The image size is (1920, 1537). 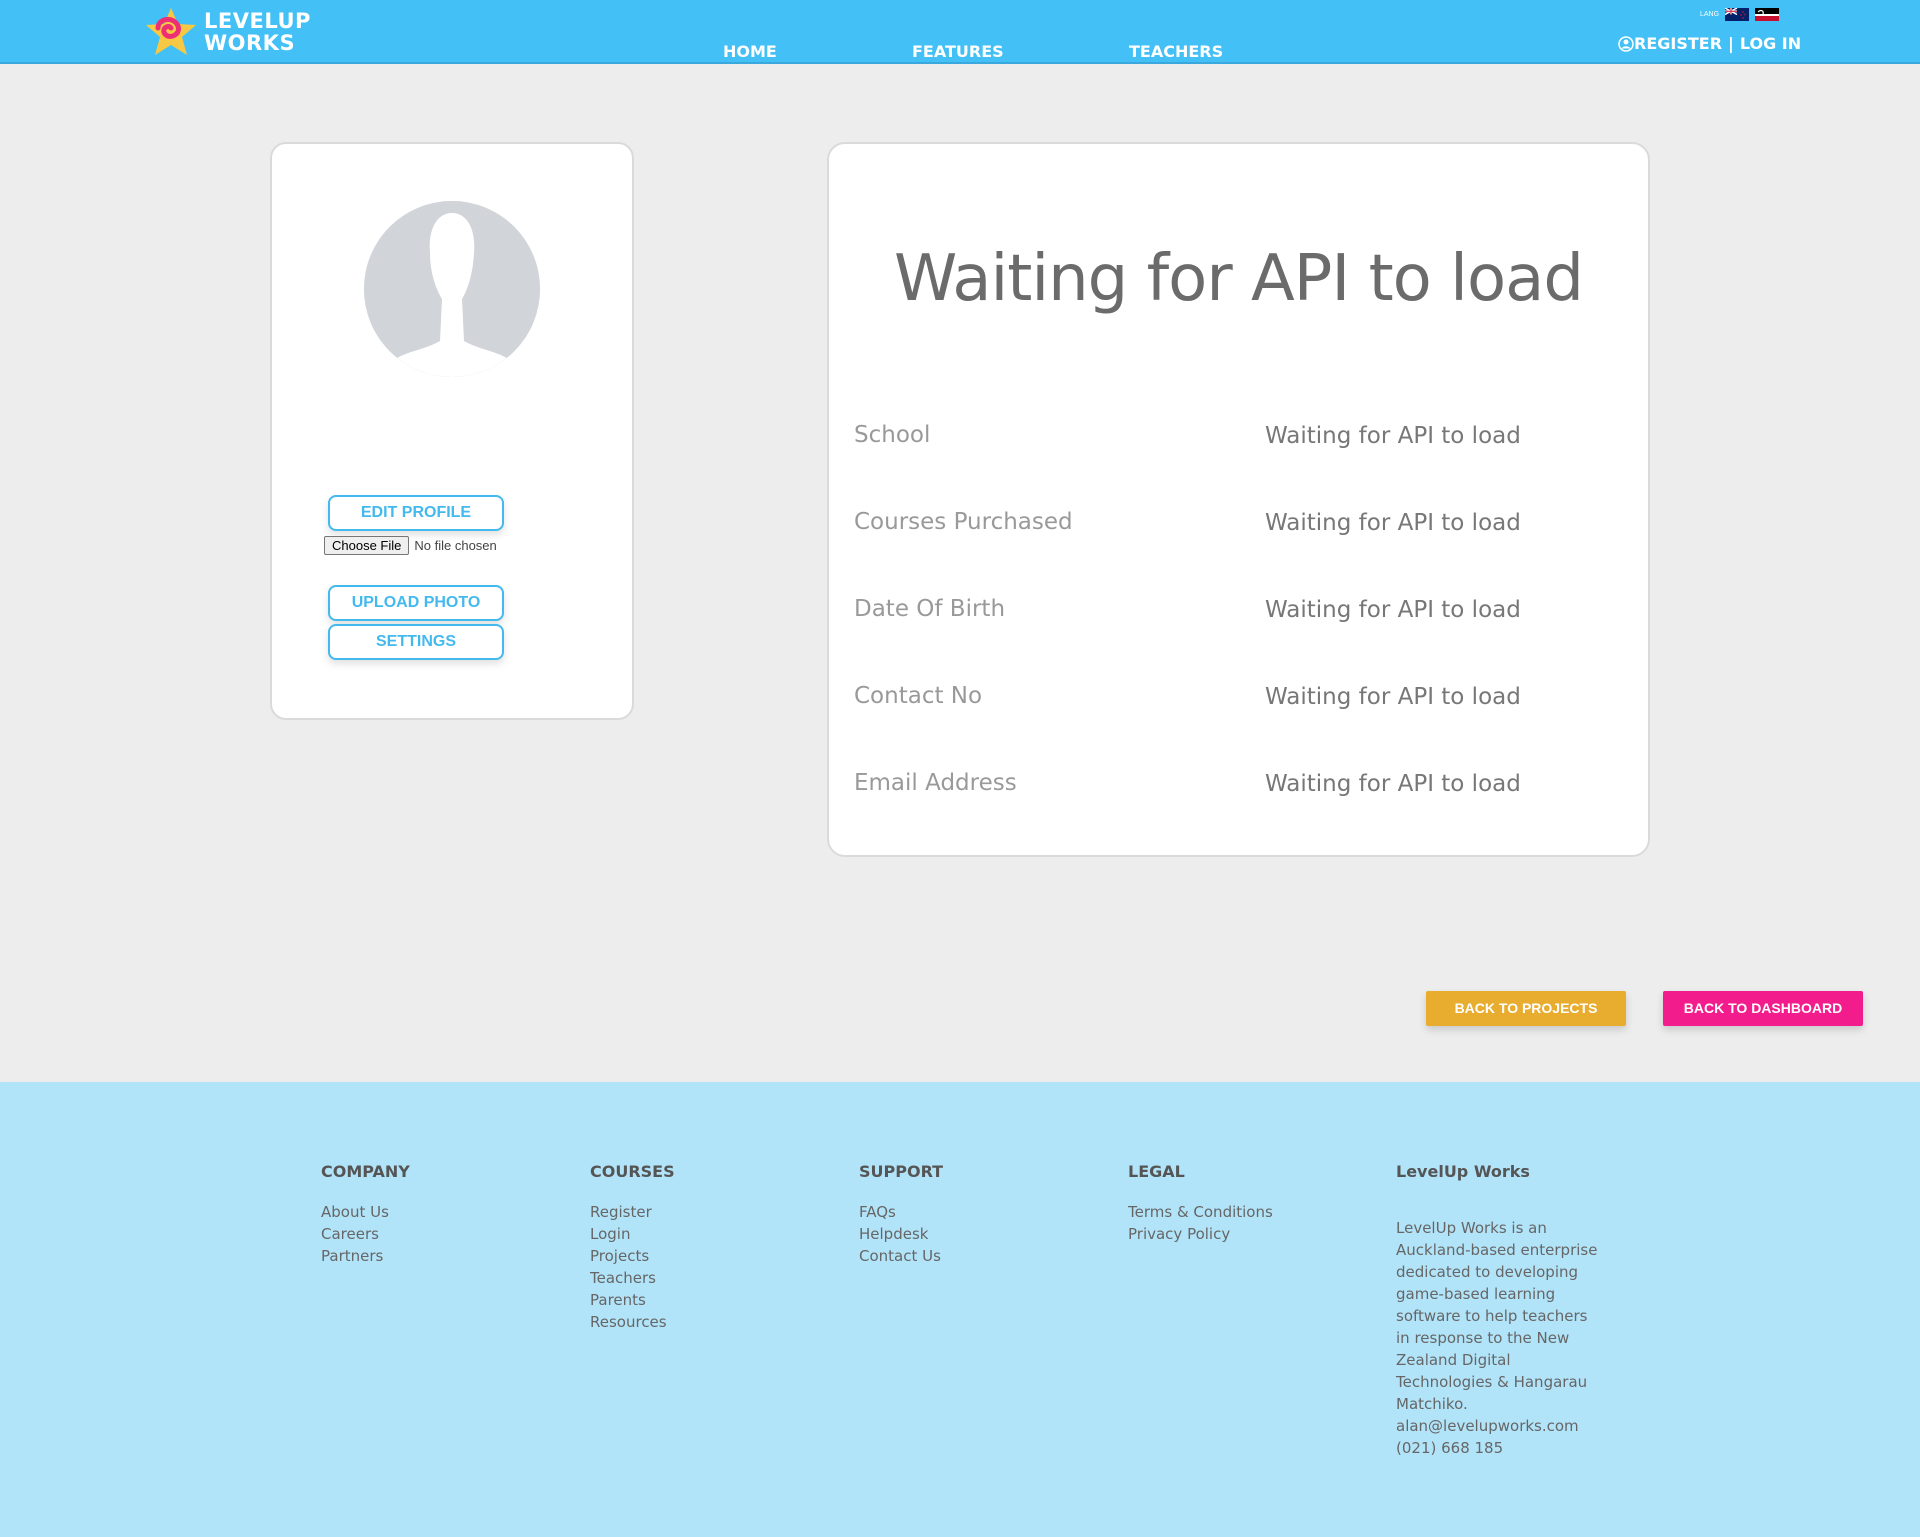 What do you see at coordinates (1176, 51) in the screenshot?
I see `nav-teachers: TEACHERS` at bounding box center [1176, 51].